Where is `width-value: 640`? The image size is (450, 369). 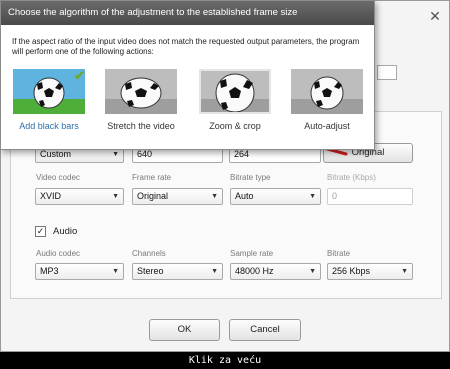
width-value: 640 is located at coordinates (145, 154).